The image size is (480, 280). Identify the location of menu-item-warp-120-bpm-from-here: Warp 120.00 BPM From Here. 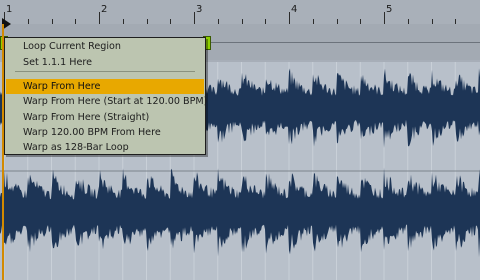
(105, 132).